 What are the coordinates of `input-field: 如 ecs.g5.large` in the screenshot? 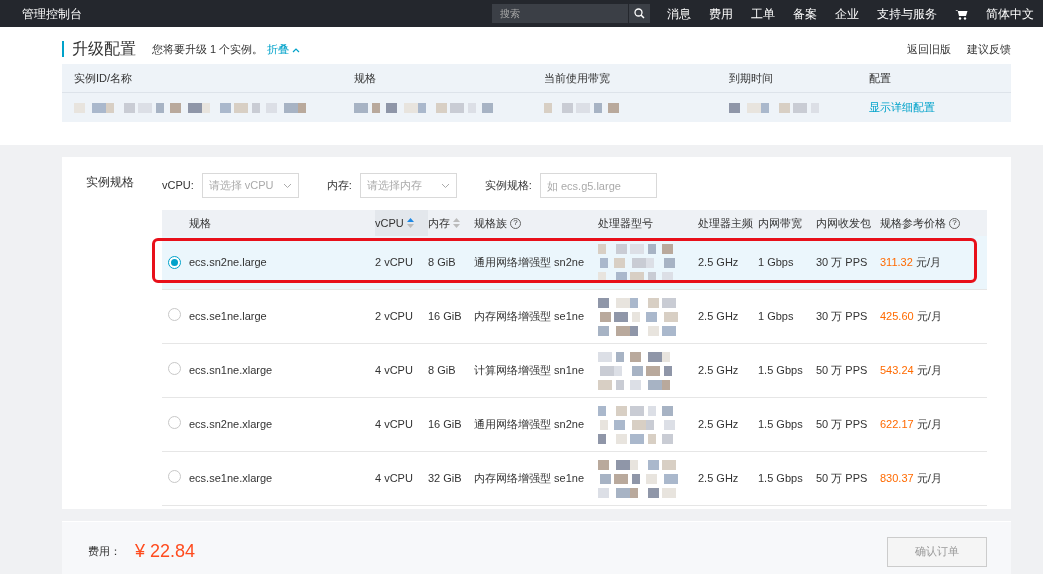 It's located at (598, 185).